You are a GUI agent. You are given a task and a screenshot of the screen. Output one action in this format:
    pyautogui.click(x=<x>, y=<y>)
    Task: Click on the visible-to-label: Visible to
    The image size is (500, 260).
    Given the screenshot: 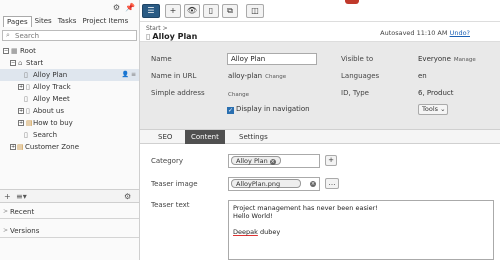 What is the action you would take?
    pyautogui.click(x=357, y=59)
    